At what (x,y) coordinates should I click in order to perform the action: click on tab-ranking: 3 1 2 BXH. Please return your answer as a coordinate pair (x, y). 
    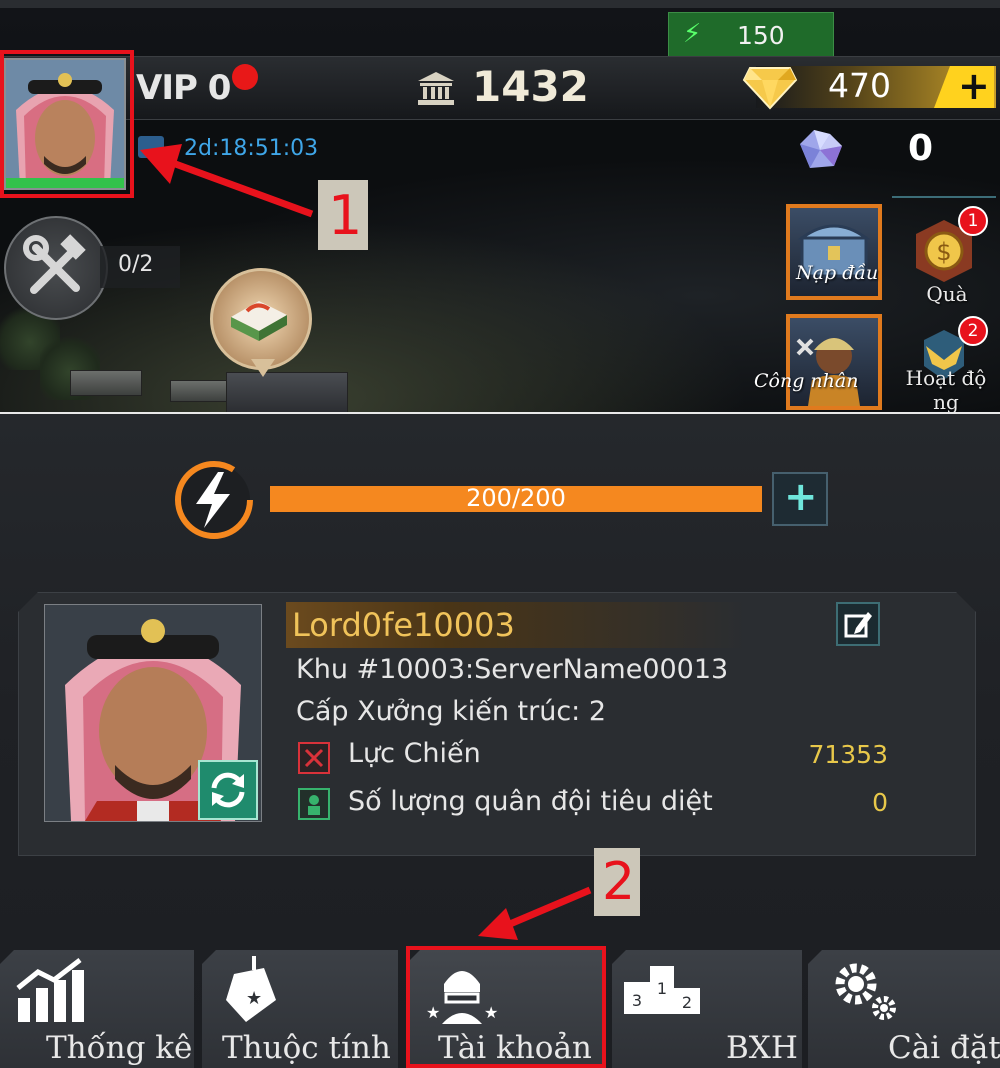
    Looking at the image, I should click on (707, 1009).